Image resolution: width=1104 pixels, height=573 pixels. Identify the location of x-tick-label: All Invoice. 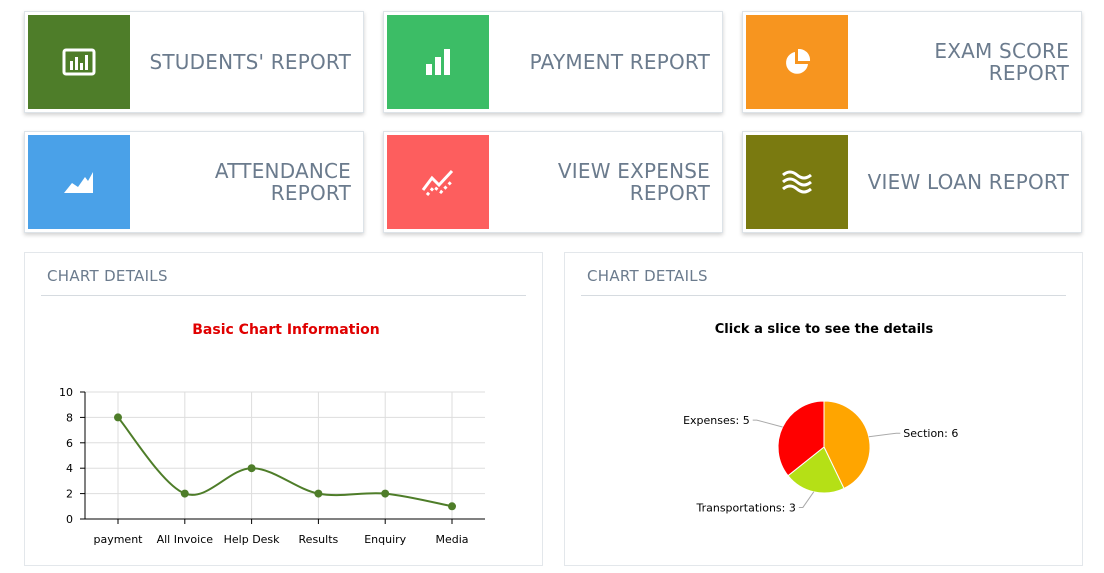
(185, 539).